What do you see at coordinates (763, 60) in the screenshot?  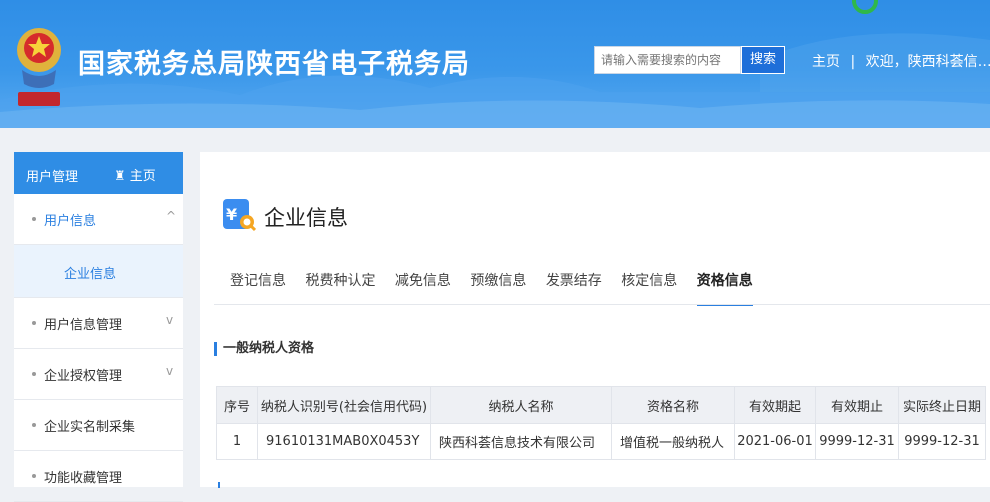 I see `search-button: 搜索` at bounding box center [763, 60].